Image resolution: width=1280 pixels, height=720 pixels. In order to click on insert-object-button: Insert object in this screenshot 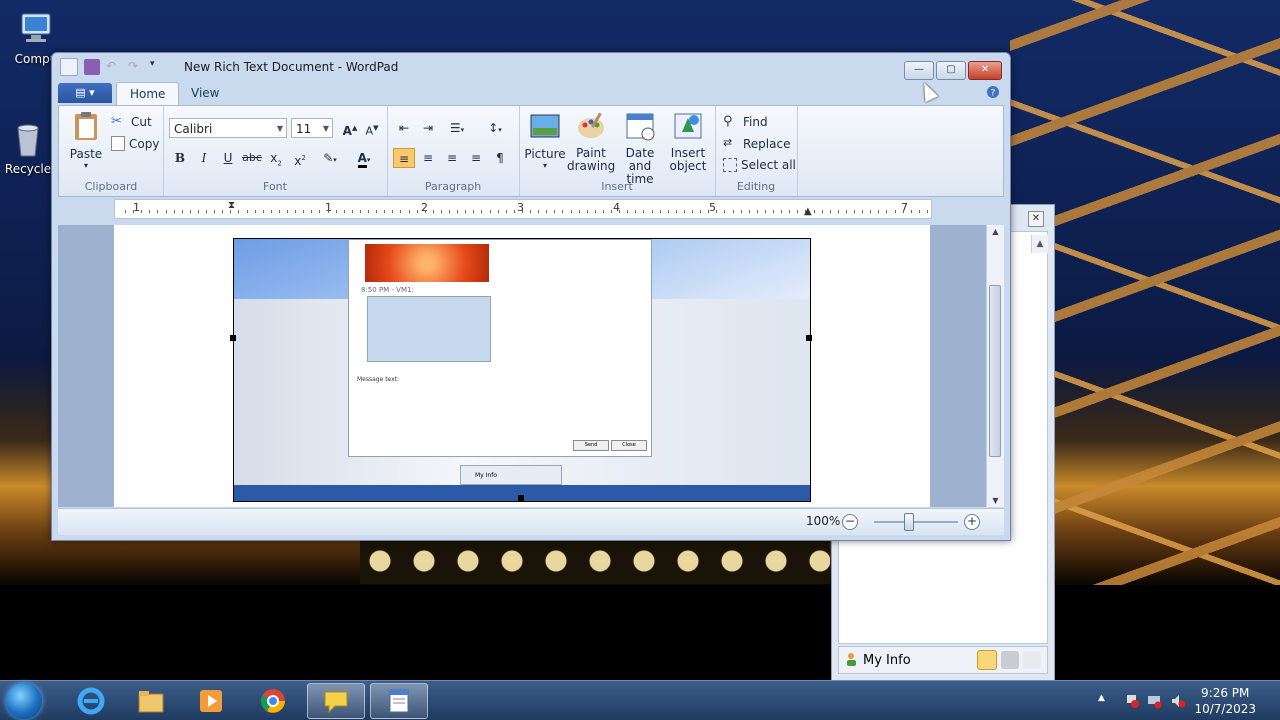, I will do `click(688, 141)`.